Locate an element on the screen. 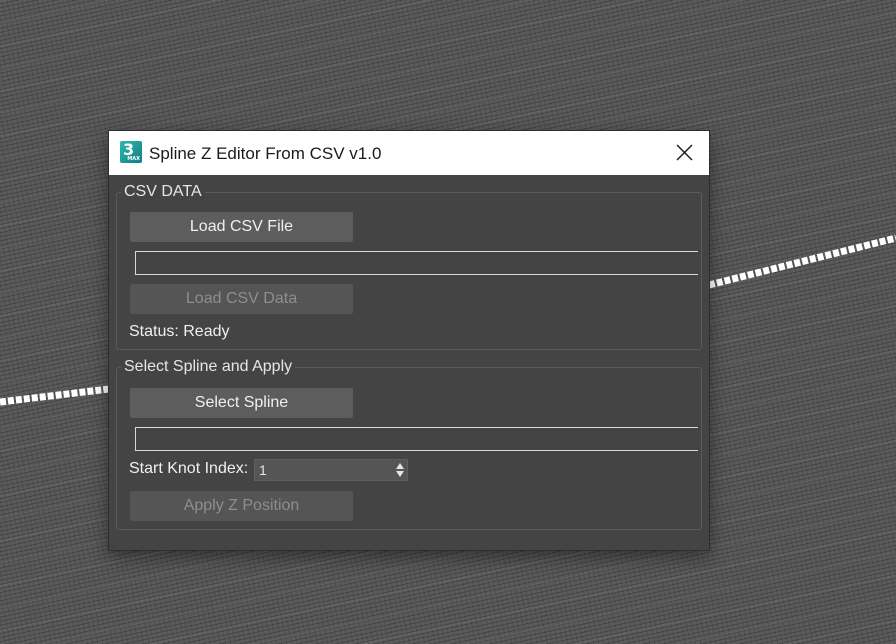  apply-z-position-button: Apply Z Position is located at coordinates (241, 506).